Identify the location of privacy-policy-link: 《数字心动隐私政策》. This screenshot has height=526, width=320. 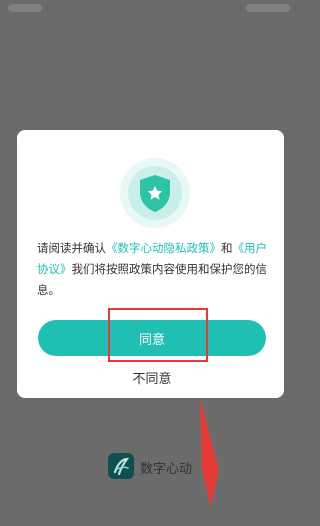
(163, 248).